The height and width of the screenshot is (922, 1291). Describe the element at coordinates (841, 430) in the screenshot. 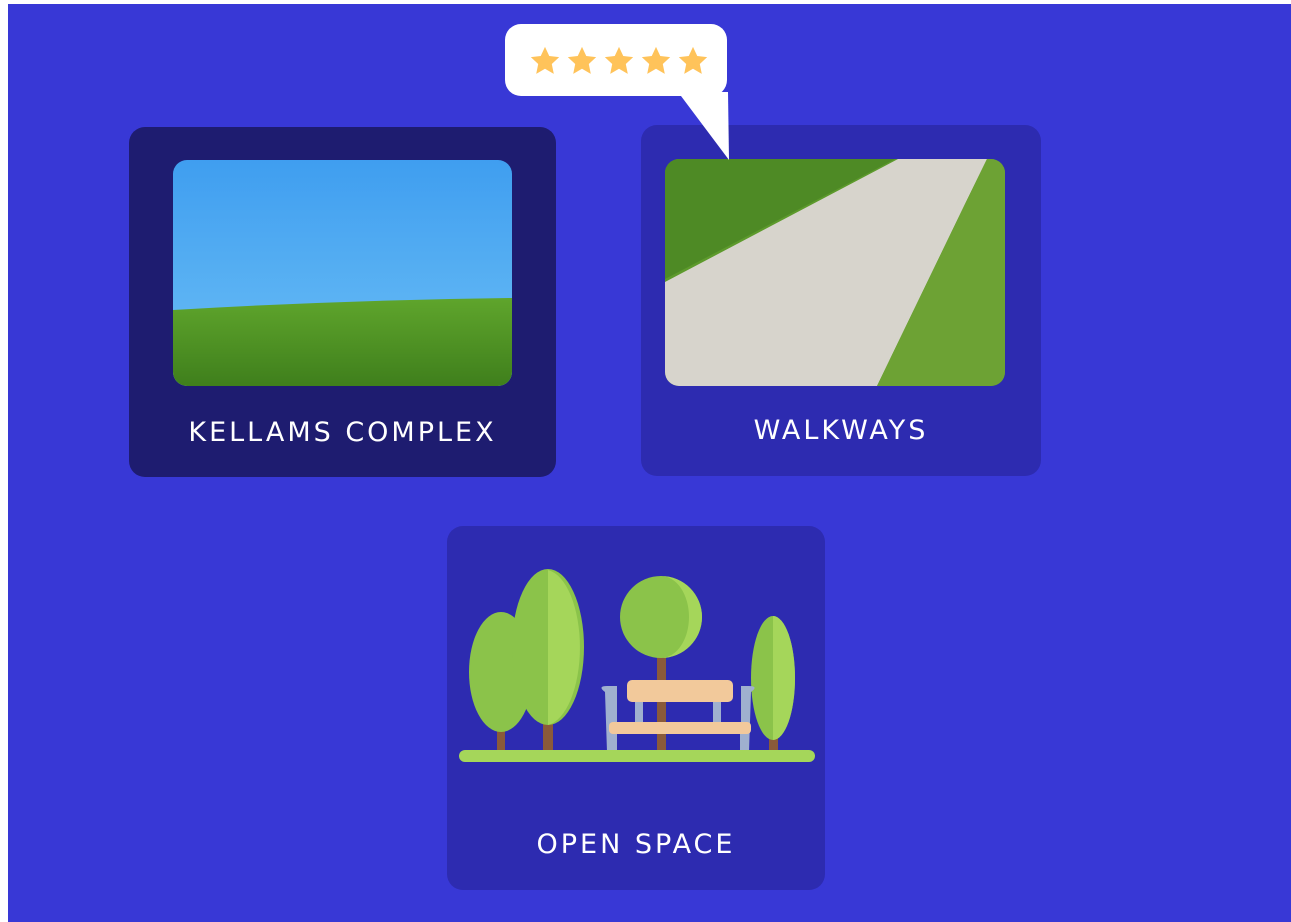

I see `card-label: WALKWAYS` at that location.